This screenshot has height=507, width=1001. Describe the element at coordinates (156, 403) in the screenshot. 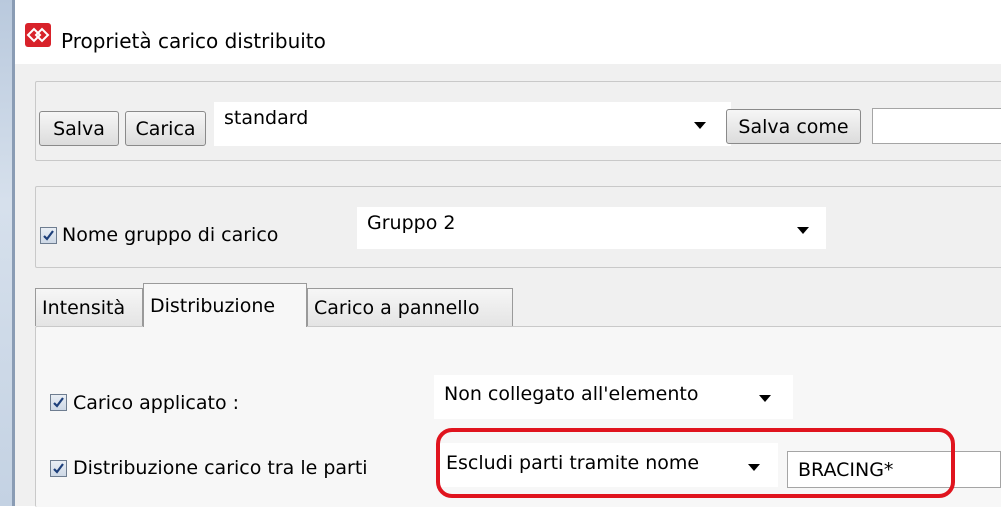

I see `applied-load-label: Carico applicato :` at that location.